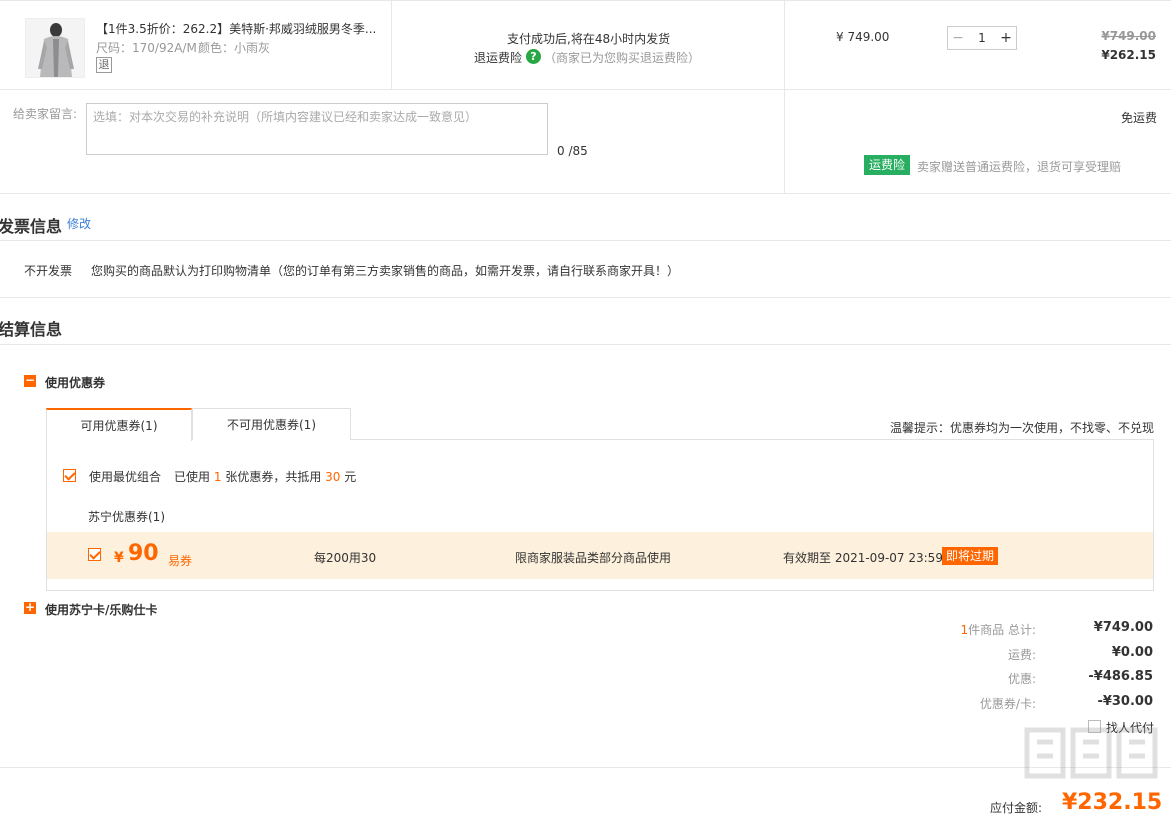 This screenshot has width=1171, height=823. I want to click on total-label-text: 件商品 总计:, so click(1002, 630).